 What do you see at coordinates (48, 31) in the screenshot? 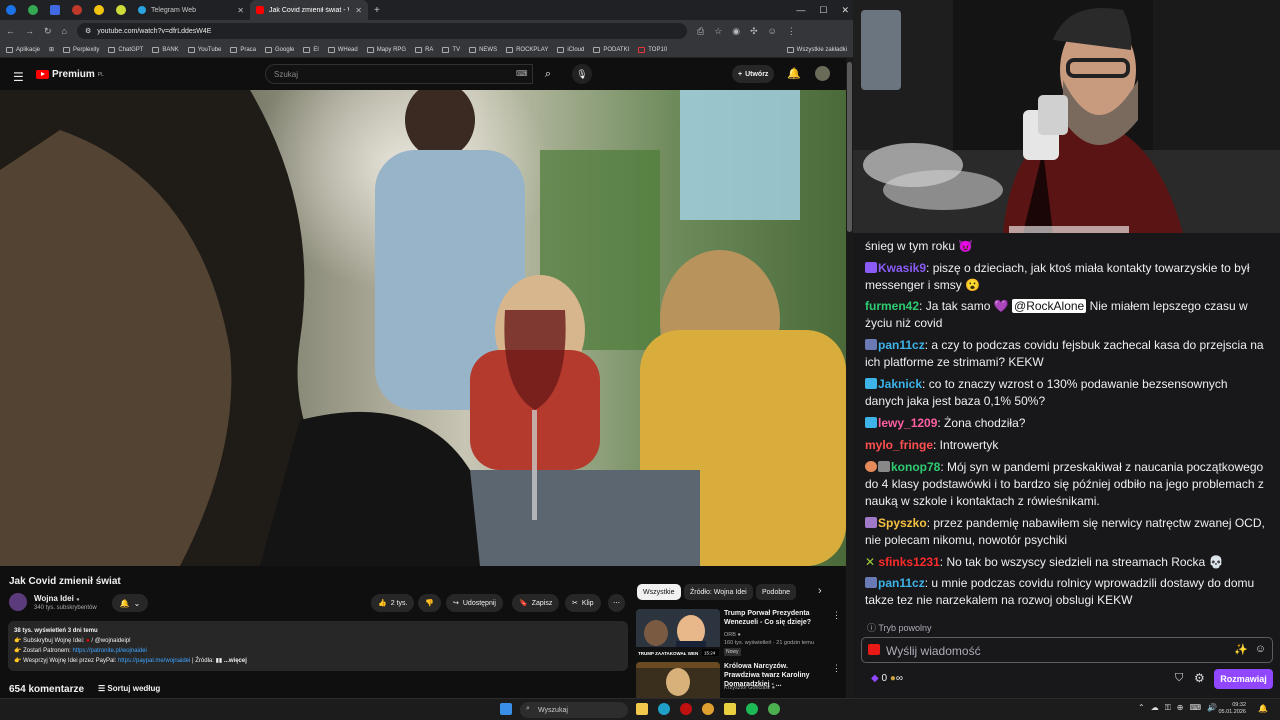
I see `reload-icon: ↻` at bounding box center [48, 31].